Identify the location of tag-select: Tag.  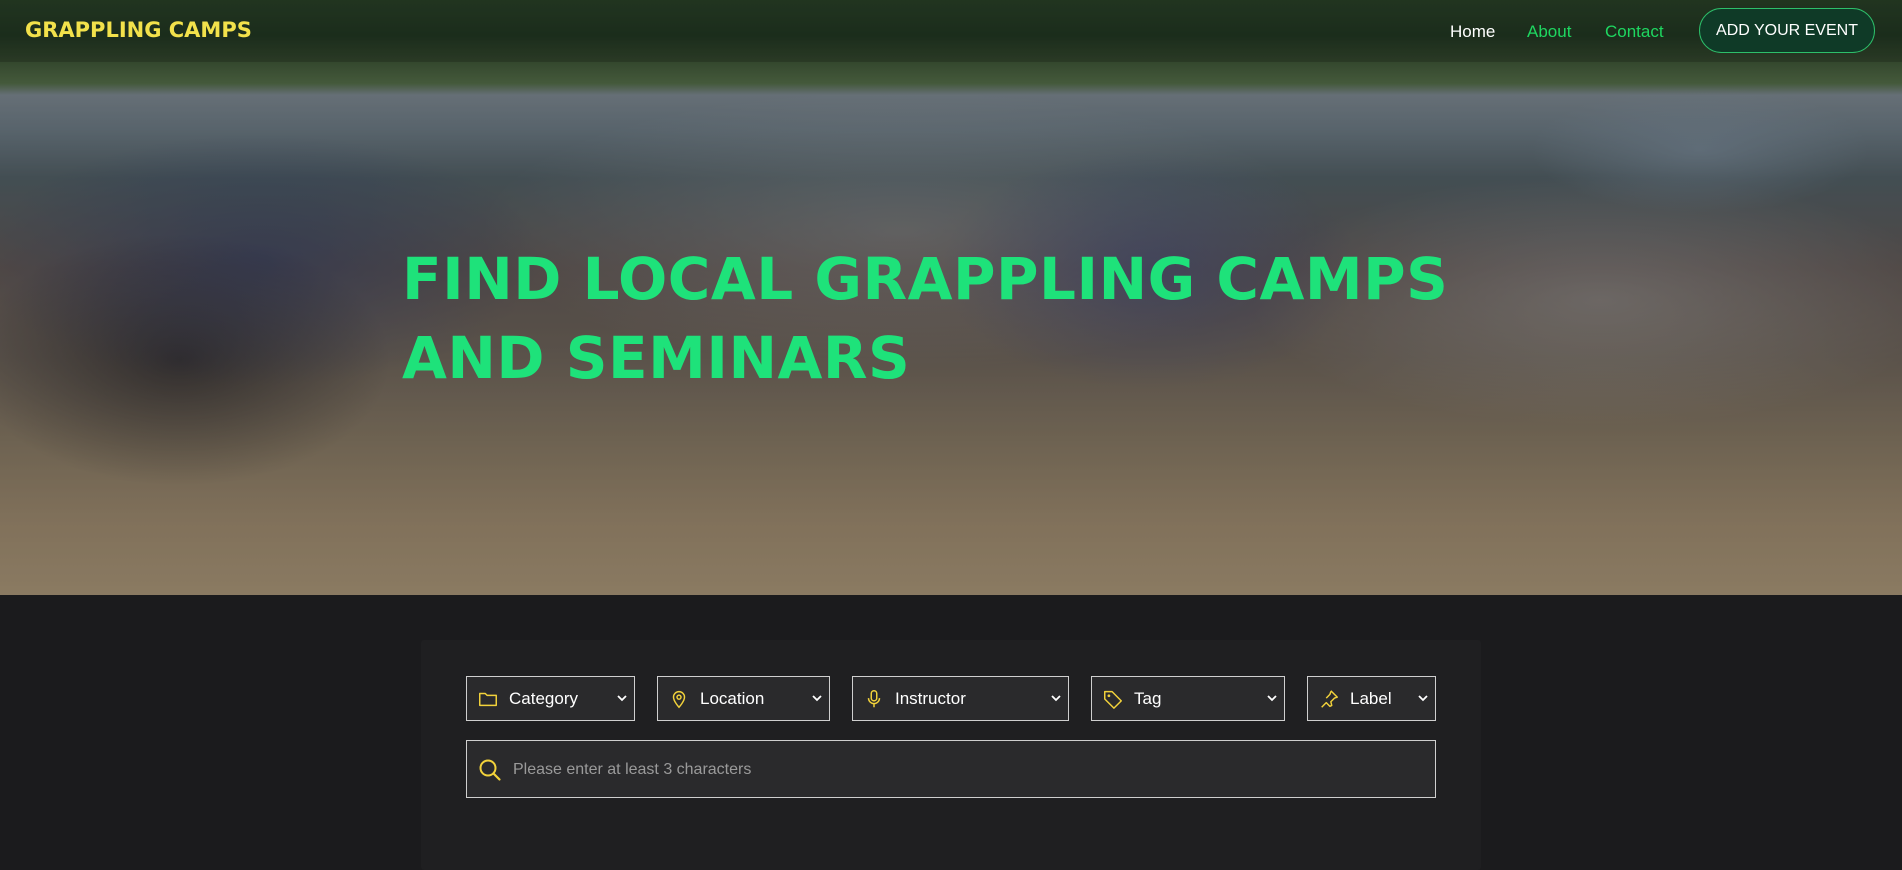
(1188, 698).